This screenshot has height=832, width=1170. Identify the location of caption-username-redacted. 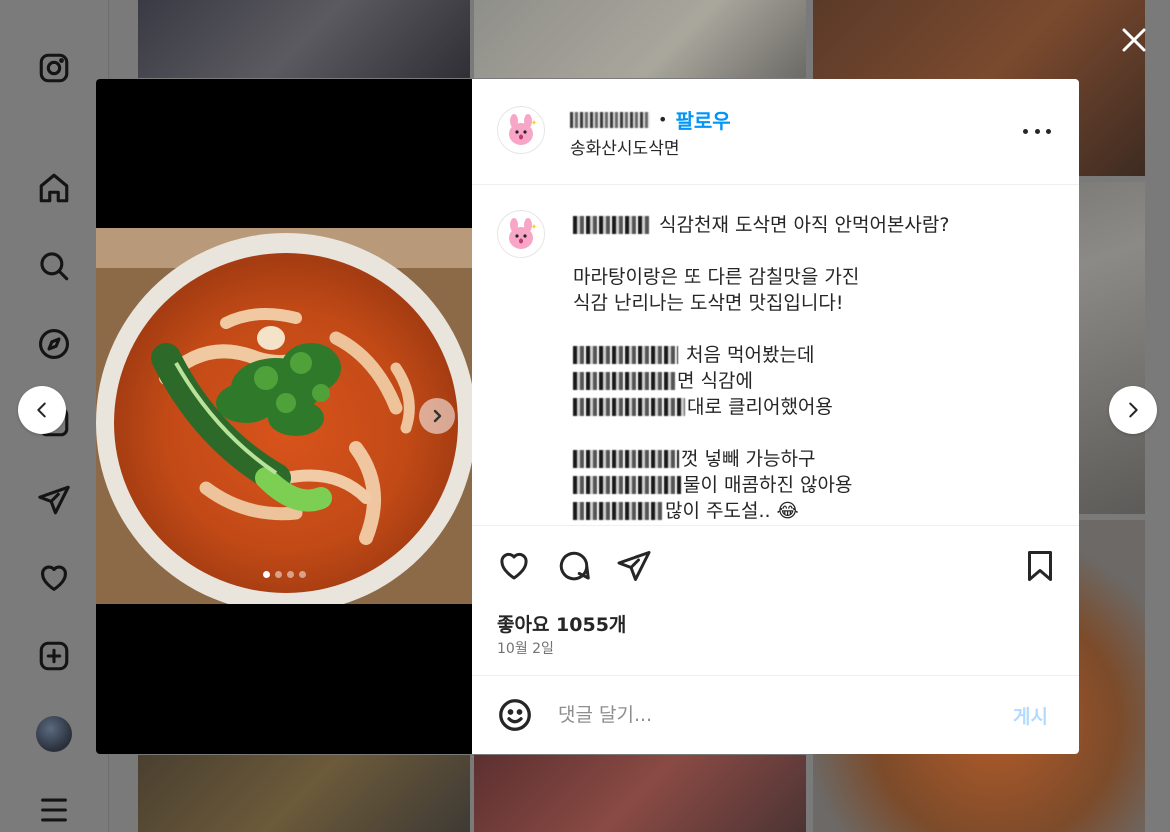
(612, 225).